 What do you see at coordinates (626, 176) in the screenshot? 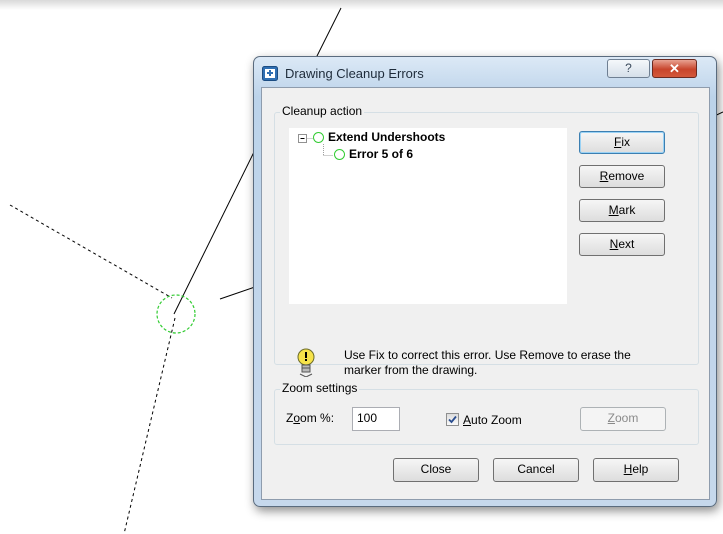
I see `remove-label-post: emove` at bounding box center [626, 176].